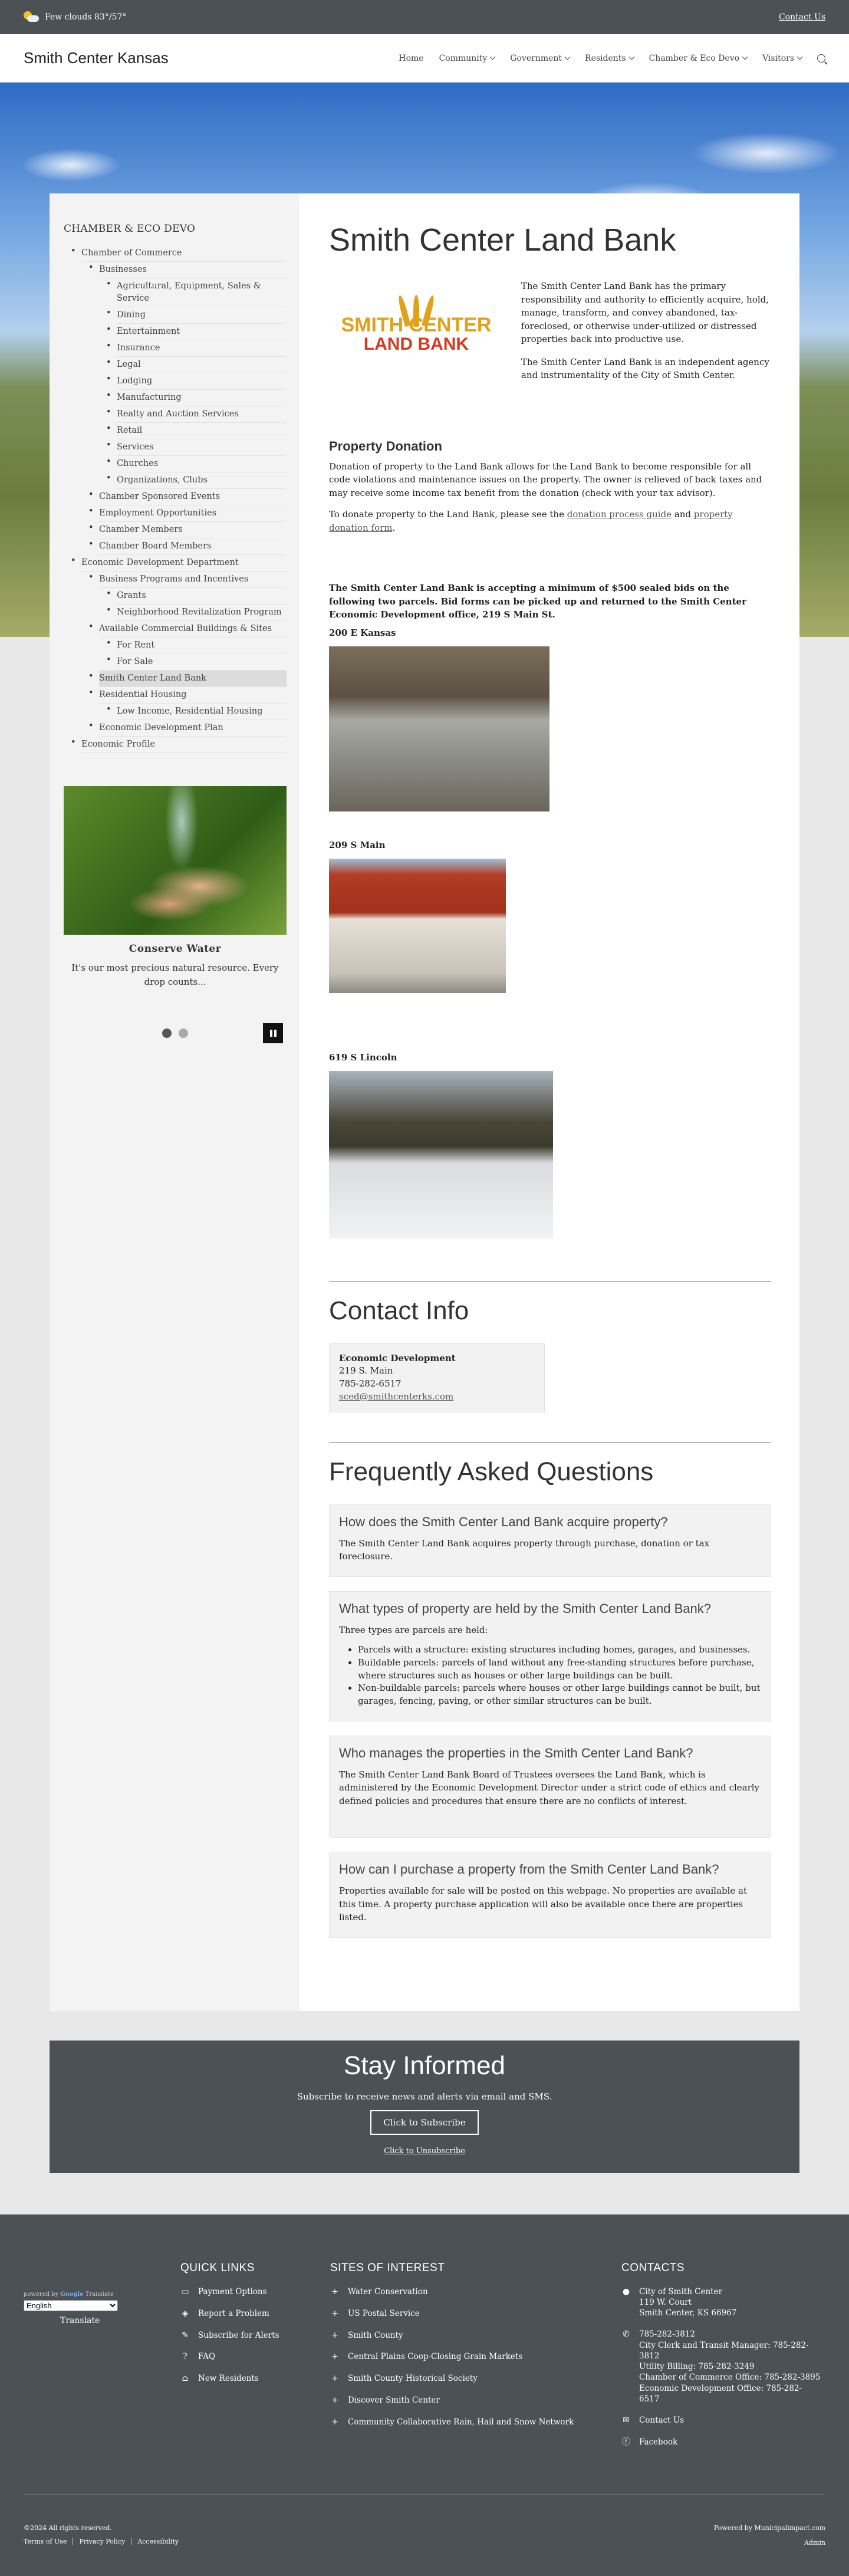 The width and height of the screenshot is (849, 2576). Describe the element at coordinates (255, 2357) in the screenshot. I see `quick-link: ? FAQ` at that location.